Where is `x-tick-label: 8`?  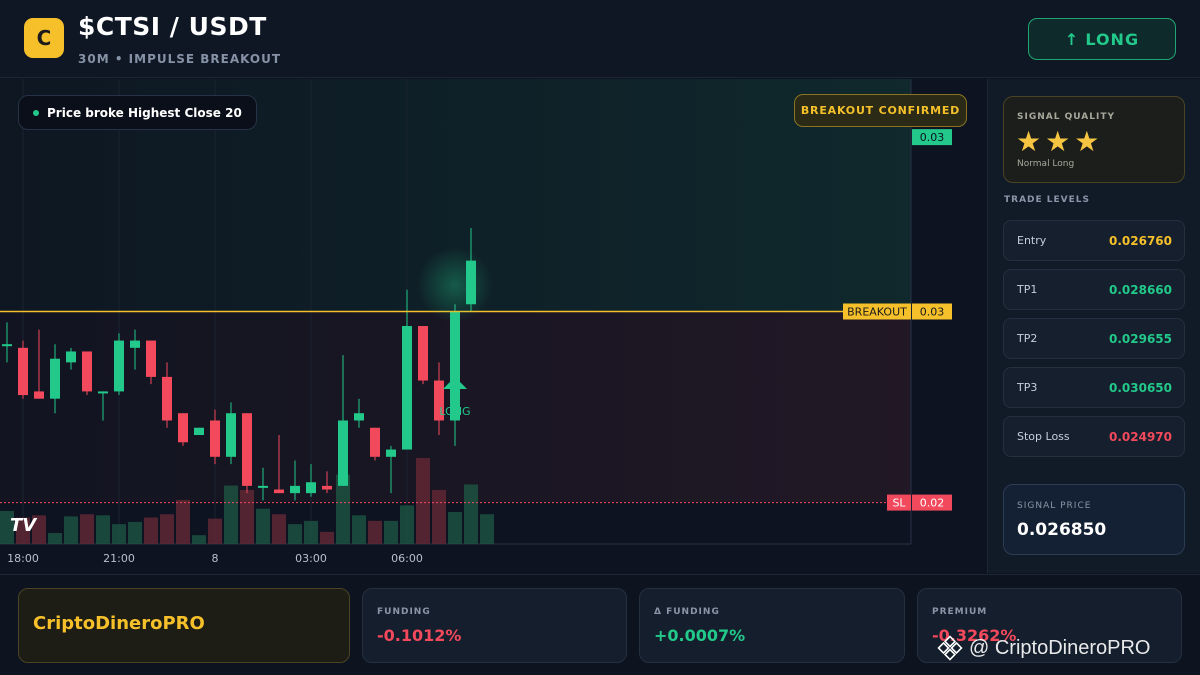
x-tick-label: 8 is located at coordinates (215, 558).